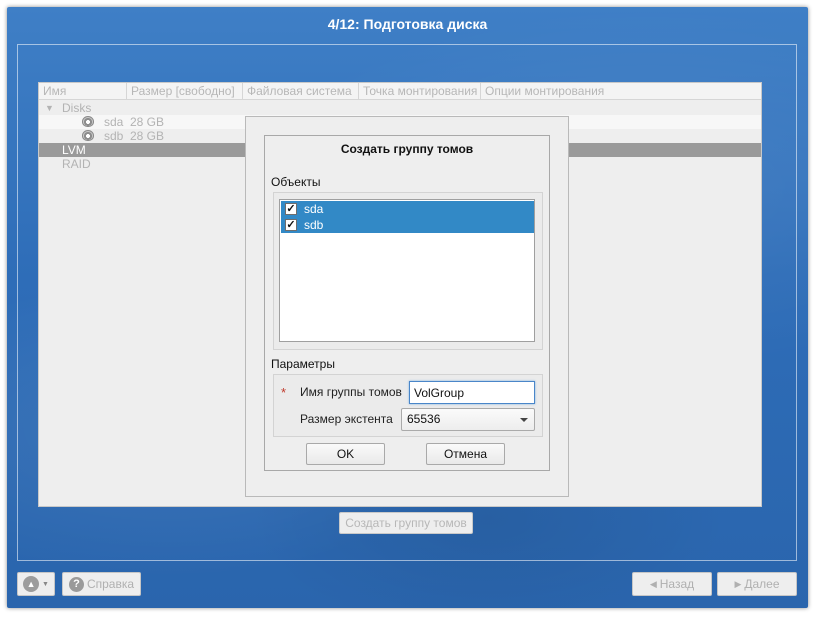 Image resolution: width=820 pixels, height=620 pixels. I want to click on tree-row-label: sda, so click(114, 122).